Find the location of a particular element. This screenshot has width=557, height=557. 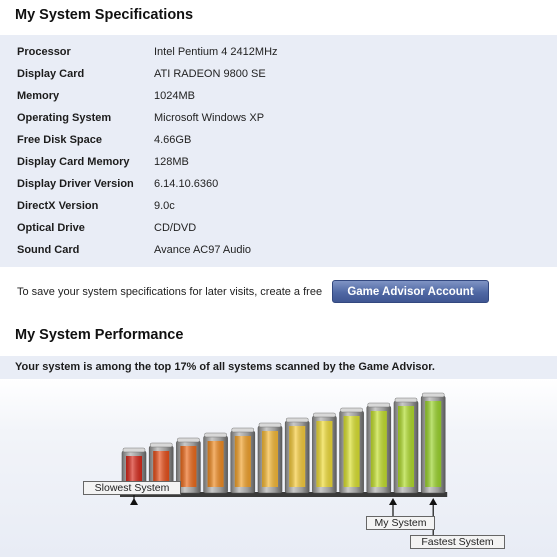

spec-section-title: My System Specifications is located at coordinates (104, 15).